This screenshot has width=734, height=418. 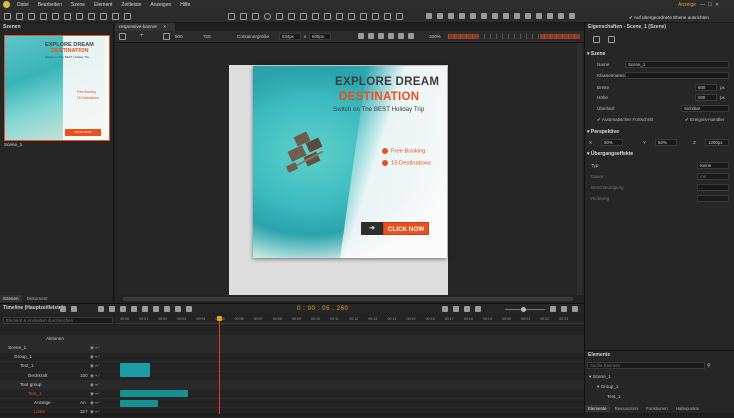 What do you see at coordinates (677, 64) in the screenshot?
I see `name-field: Scene_1` at bounding box center [677, 64].